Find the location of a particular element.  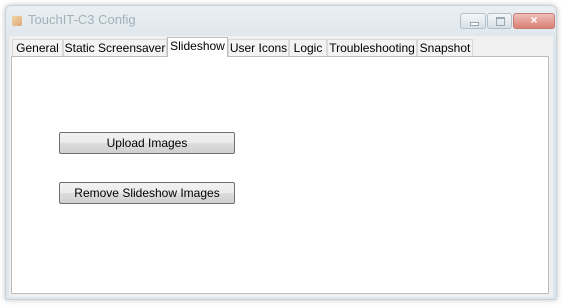

maximize-icon is located at coordinates (500, 21).